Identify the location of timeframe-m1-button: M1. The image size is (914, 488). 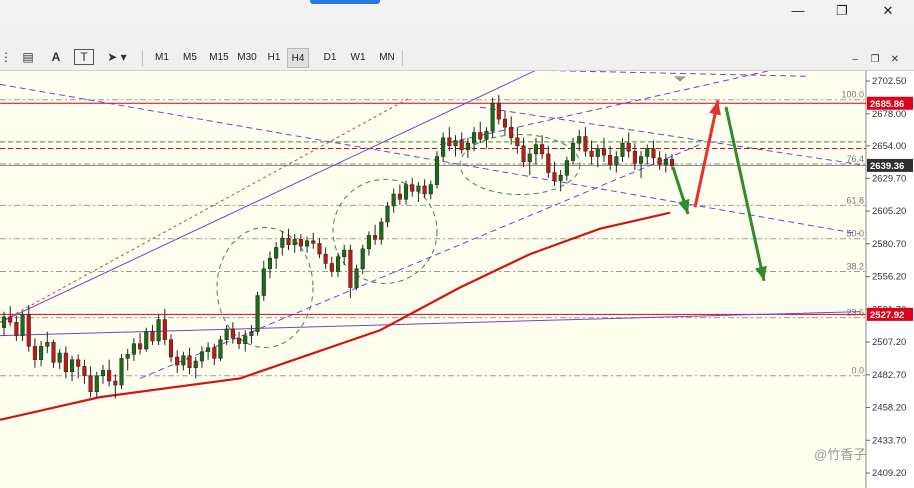
(162, 58).